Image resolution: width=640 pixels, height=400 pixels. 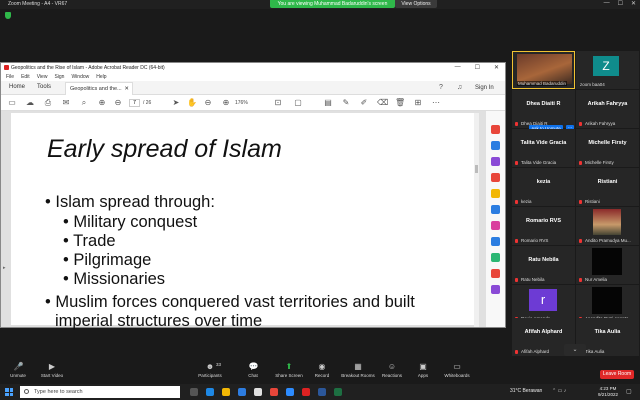 What do you see at coordinates (496, 67) in the screenshot?
I see `acrobat-close-icon: ✕` at bounding box center [496, 67].